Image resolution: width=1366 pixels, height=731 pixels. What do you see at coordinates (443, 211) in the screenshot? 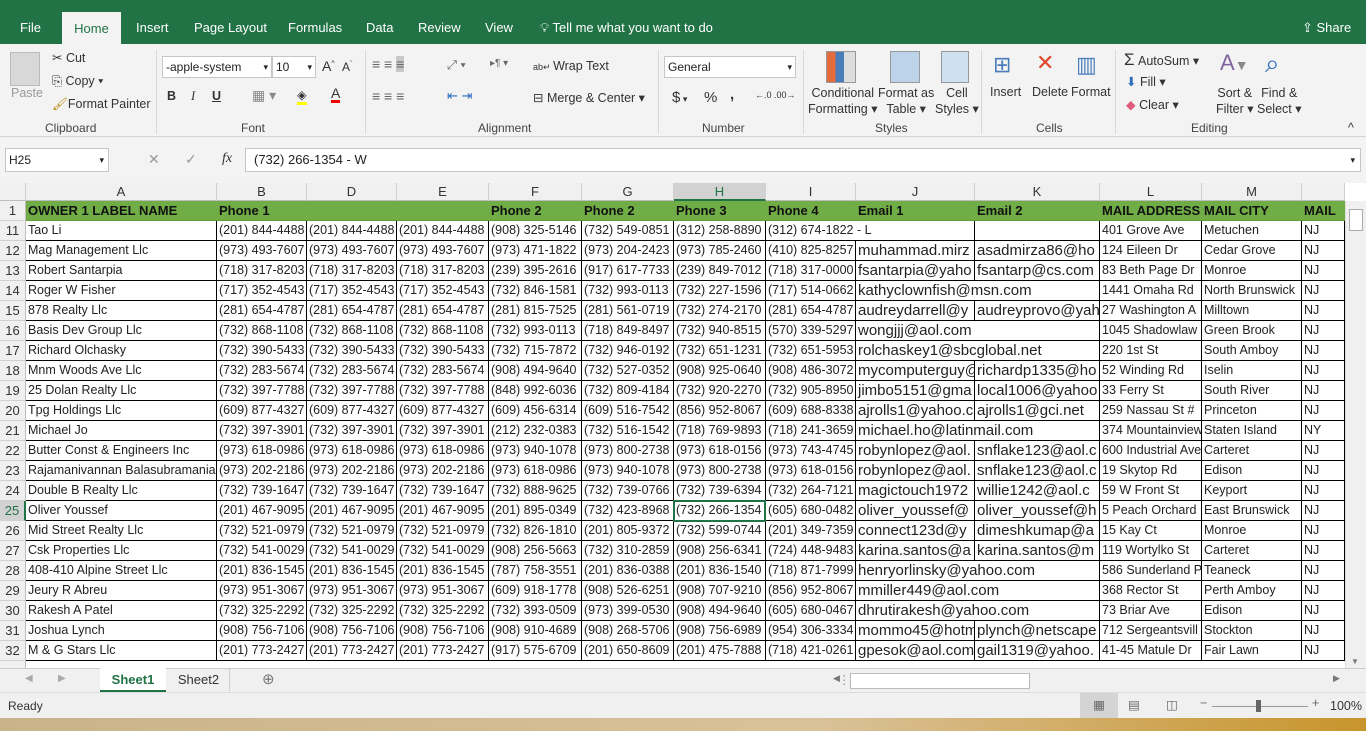
I see `header-cell` at bounding box center [443, 211].